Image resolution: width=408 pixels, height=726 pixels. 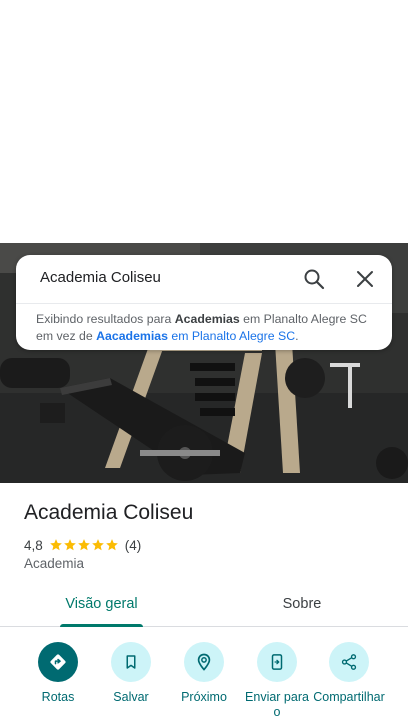 I want to click on close-icon, so click(x=365, y=279).